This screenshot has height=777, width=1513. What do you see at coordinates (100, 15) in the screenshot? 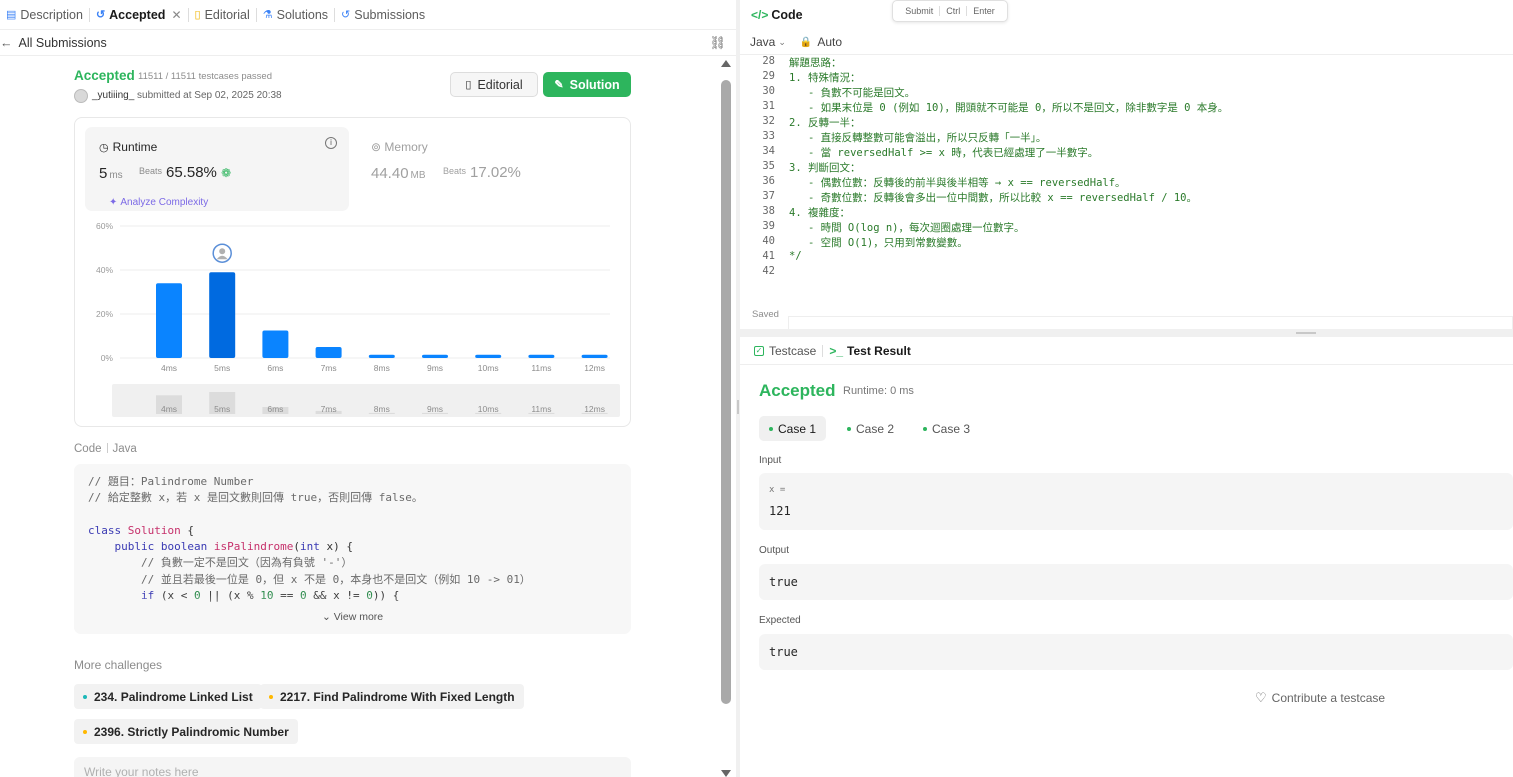
I see `history-icon: ↺` at bounding box center [100, 15].